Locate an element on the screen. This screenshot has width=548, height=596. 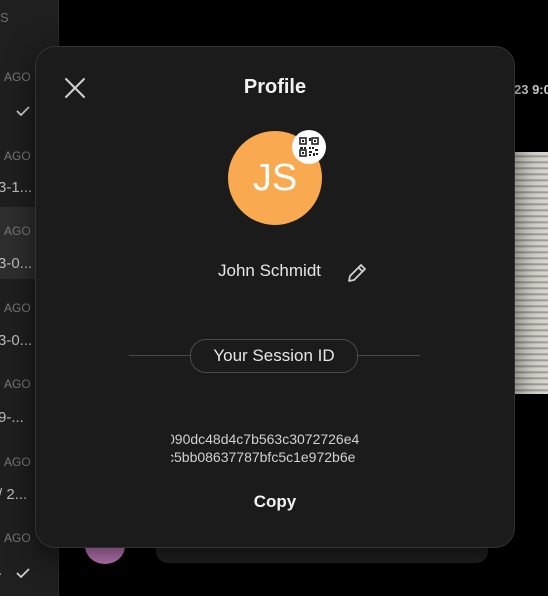
dialog-title: Profile is located at coordinates (275, 87).